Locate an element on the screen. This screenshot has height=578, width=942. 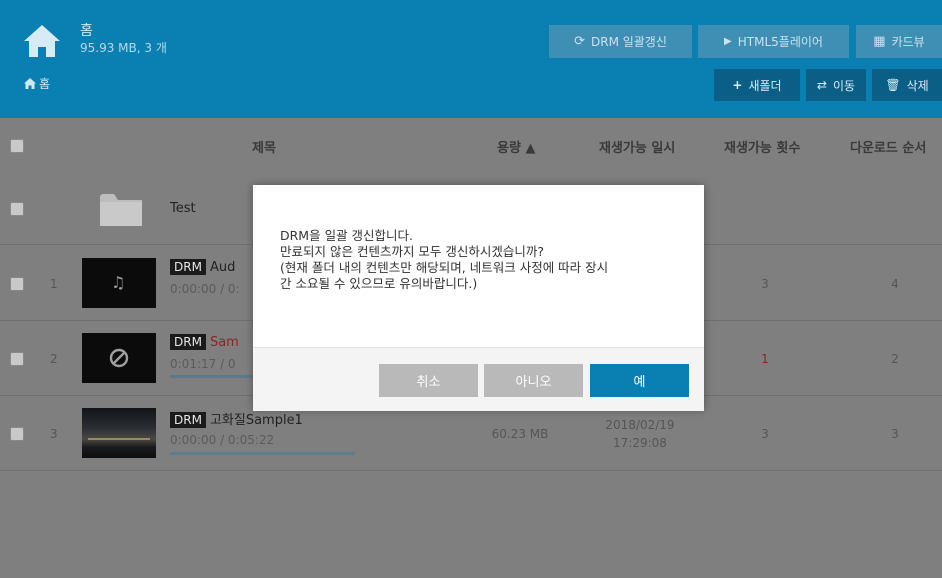
download-order: 2 is located at coordinates (895, 359).